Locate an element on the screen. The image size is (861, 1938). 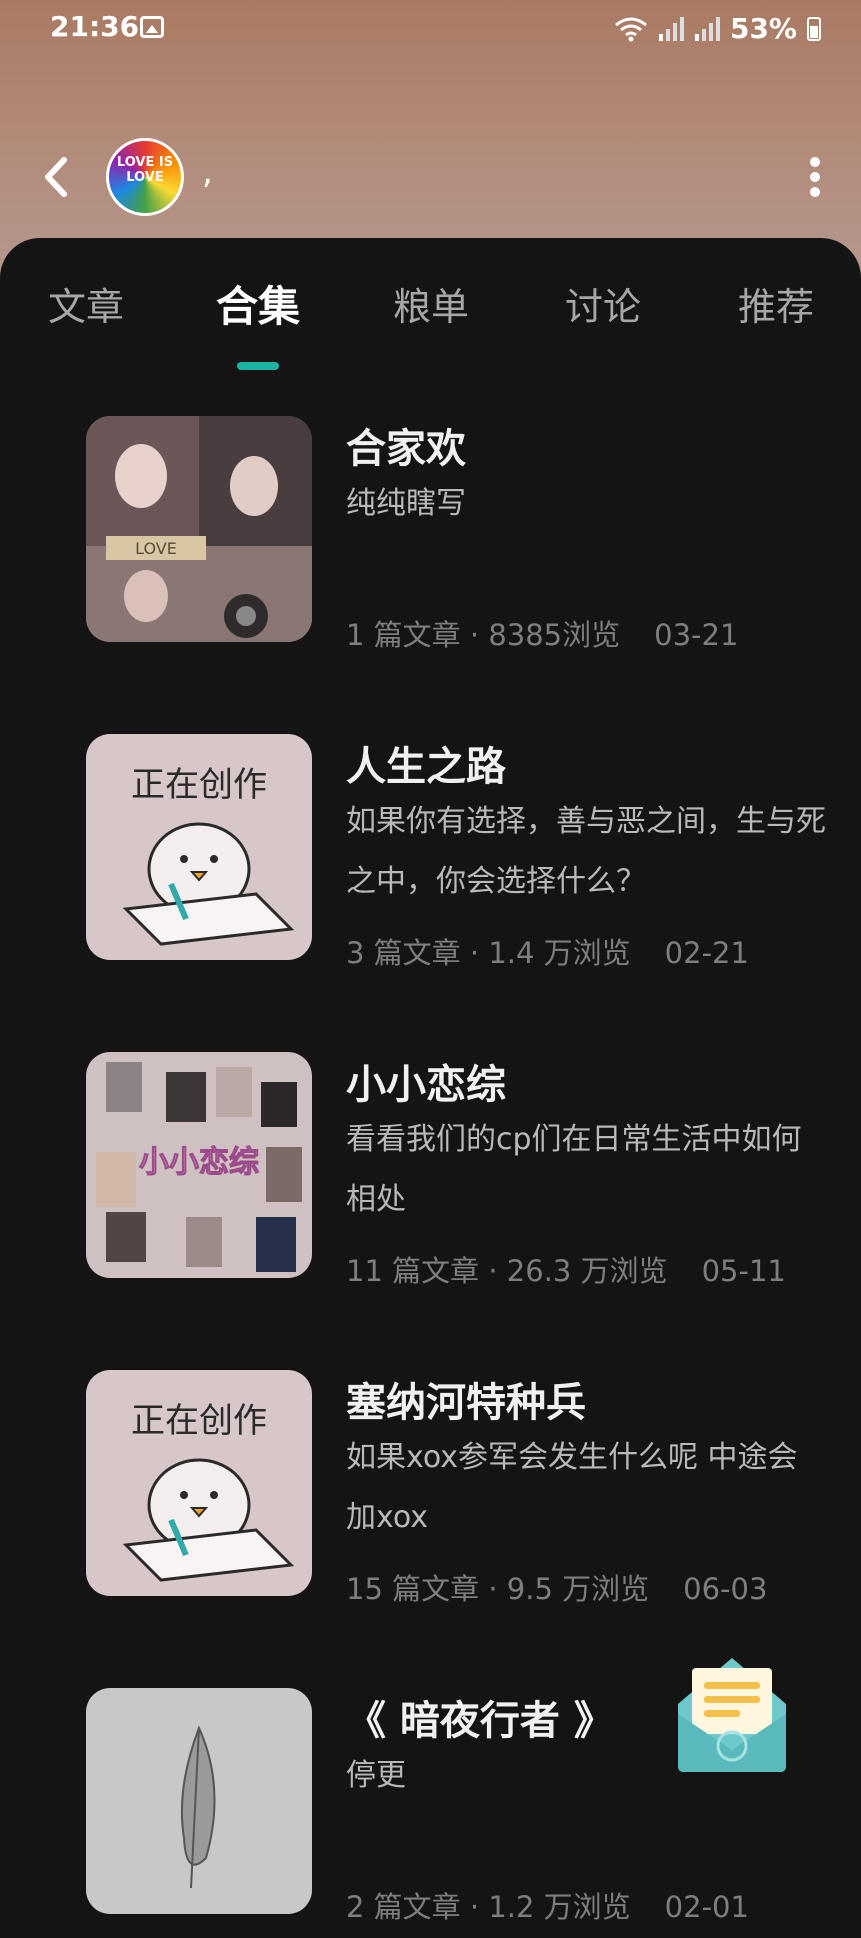
collection-meta: 3 篇文章 · 1.4 万浏览 02-21 is located at coordinates (547, 953).